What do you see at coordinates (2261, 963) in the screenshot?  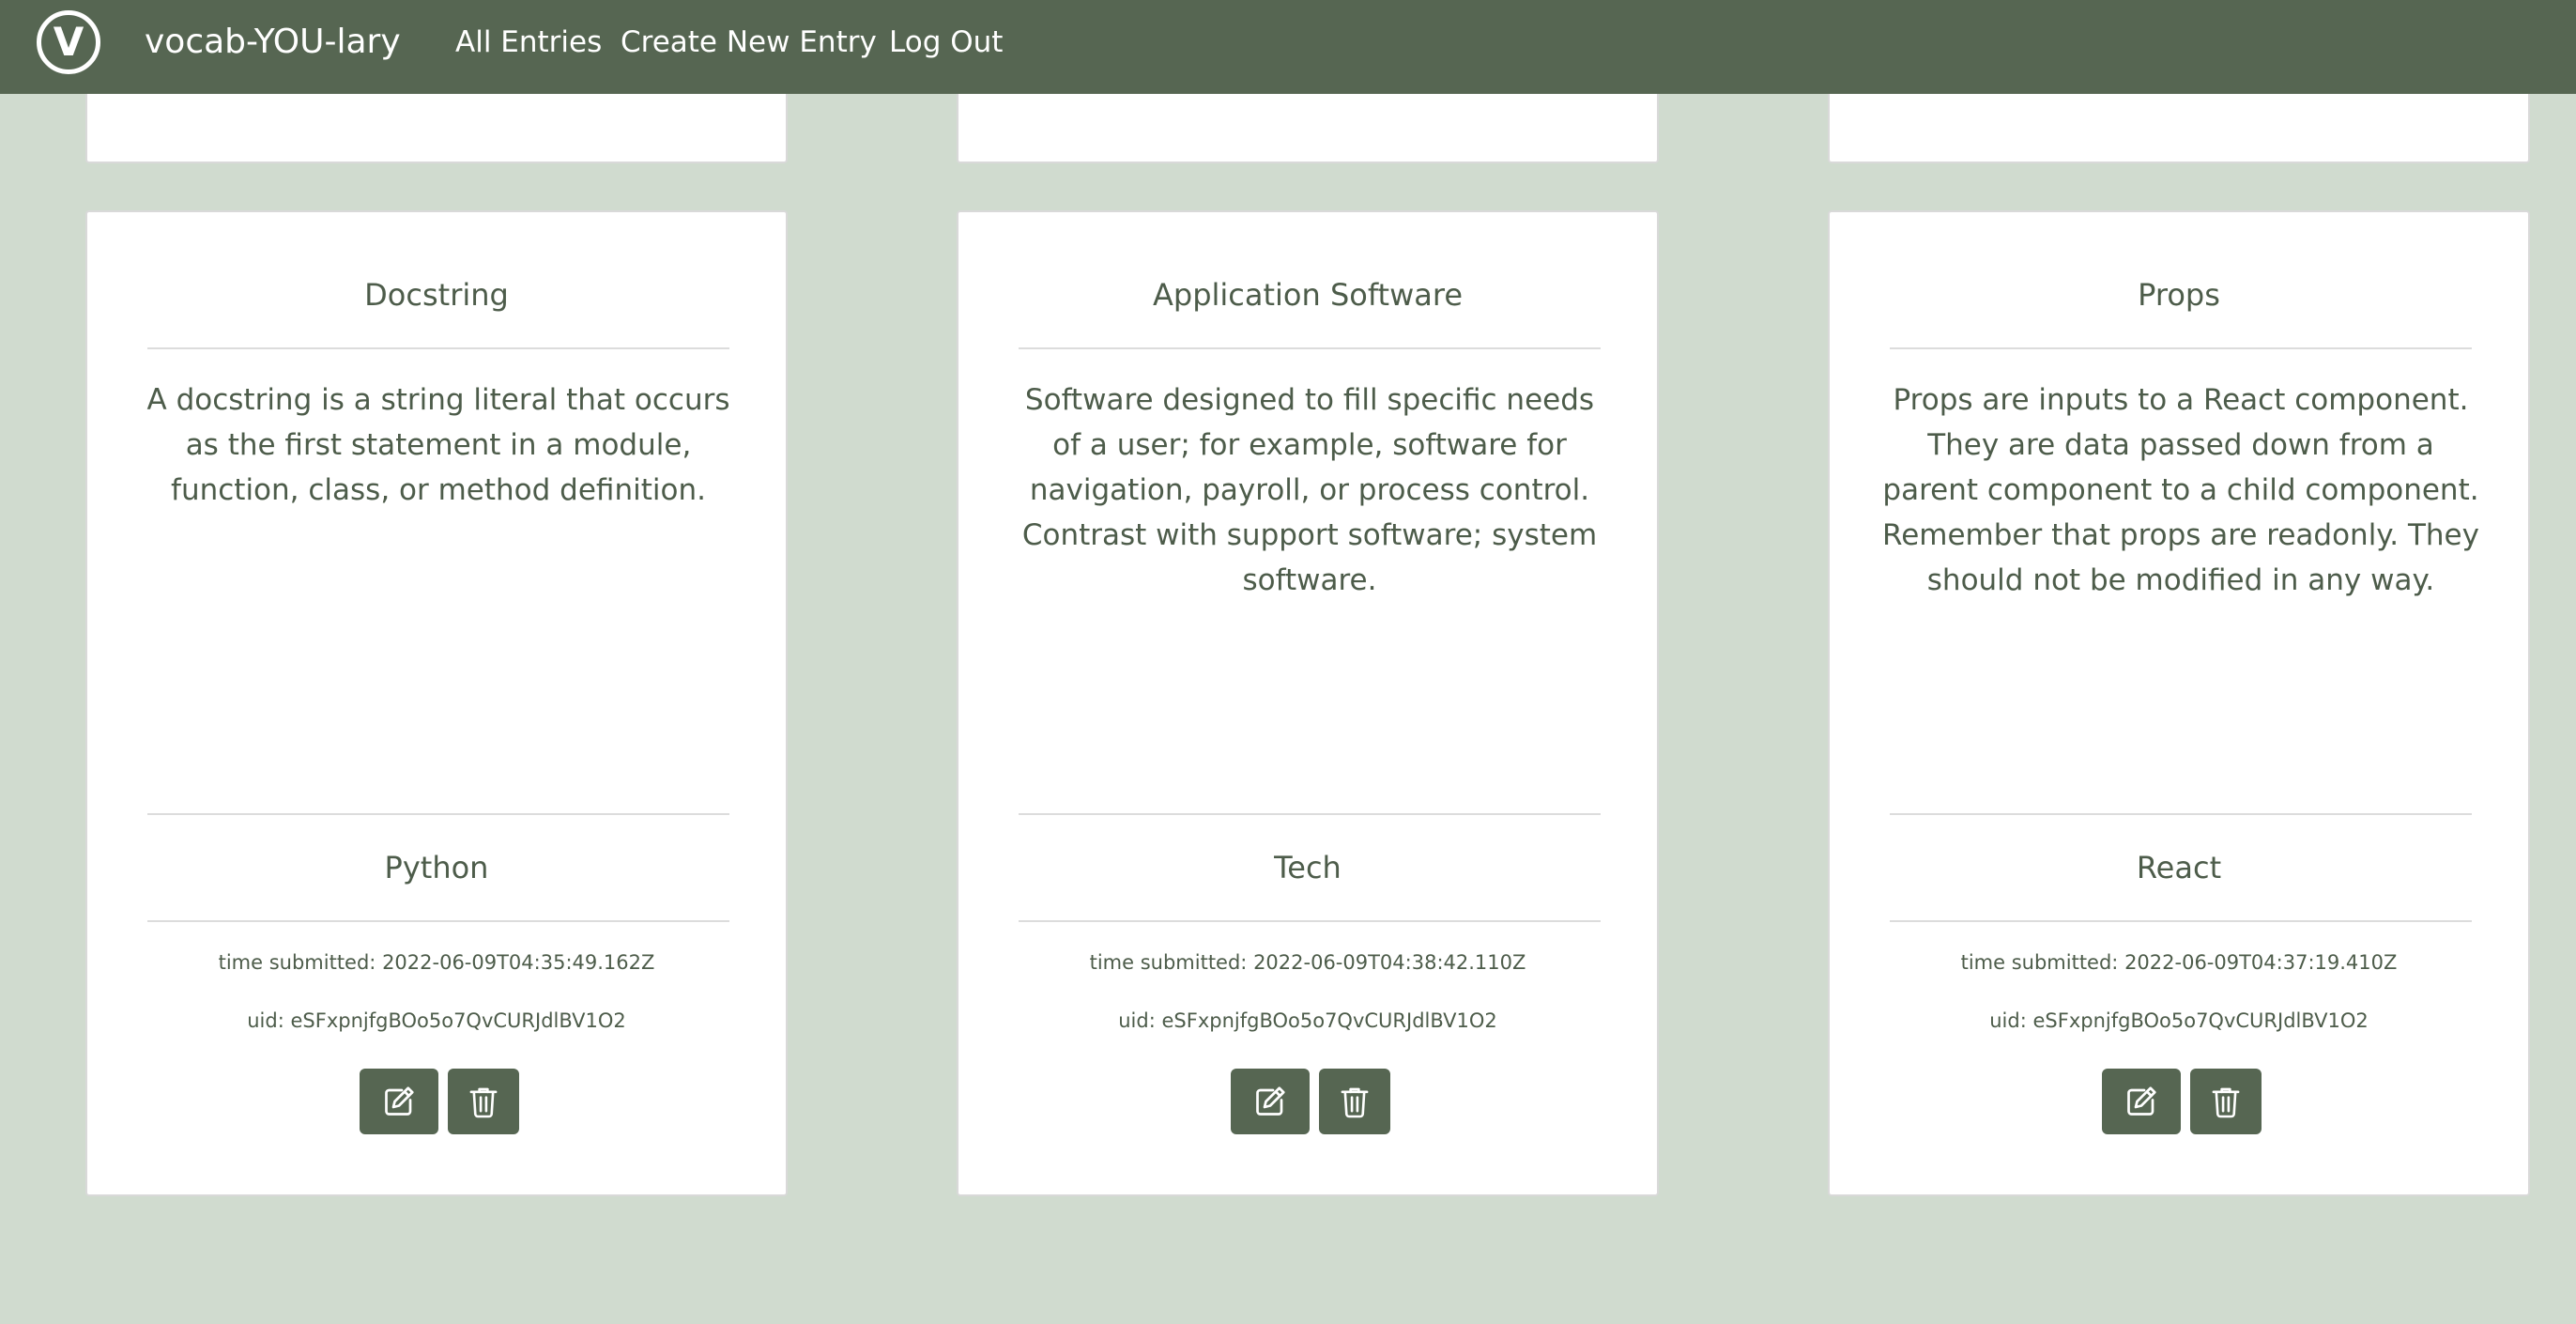 I see `time-value: 2022-06-09T04:37:19.410Z` at bounding box center [2261, 963].